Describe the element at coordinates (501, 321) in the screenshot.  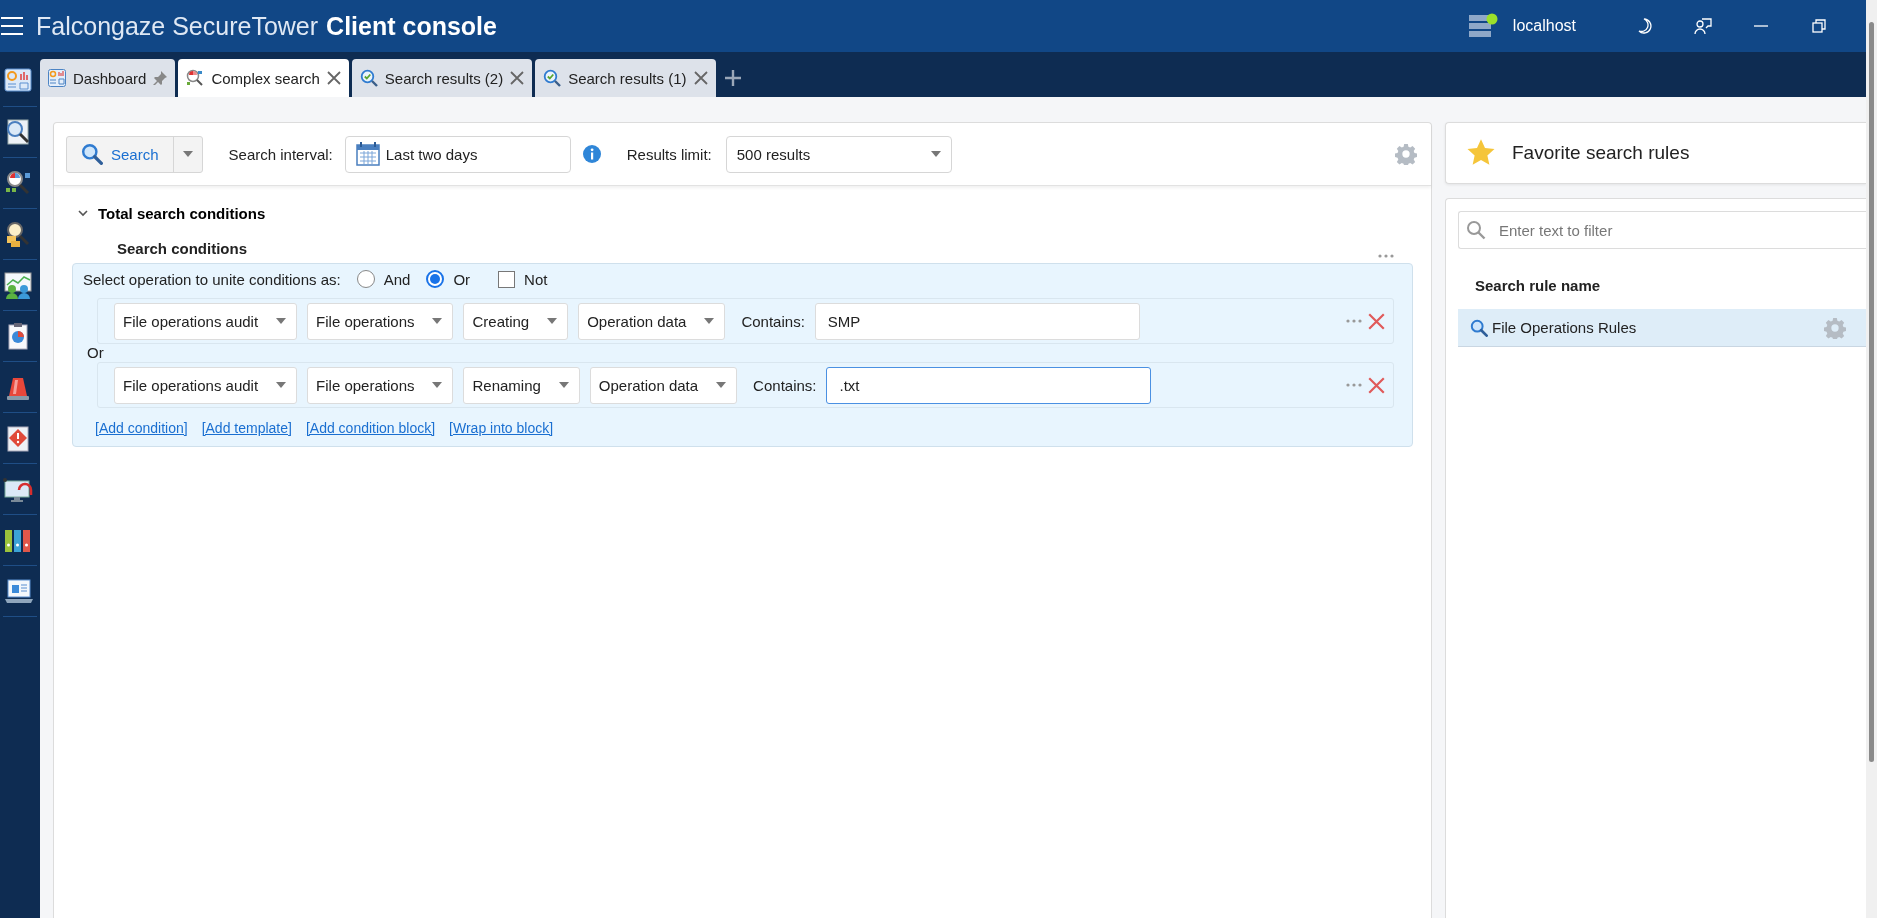
I see `dropdown-value: Creating` at that location.